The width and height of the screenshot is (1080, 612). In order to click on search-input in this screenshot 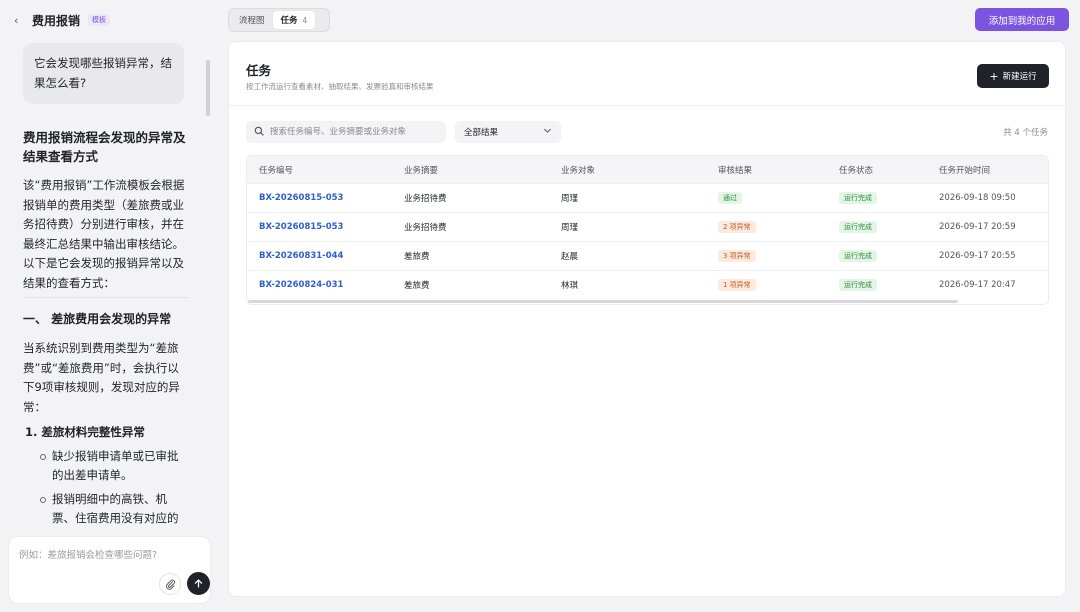, I will do `click(355, 132)`.